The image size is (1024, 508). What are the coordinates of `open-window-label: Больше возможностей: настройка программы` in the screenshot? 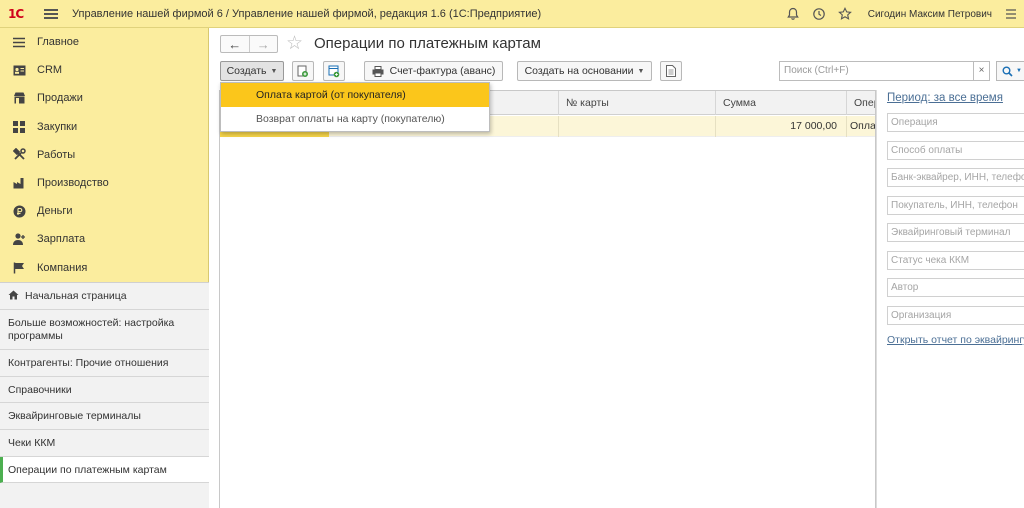 It's located at (91, 329).